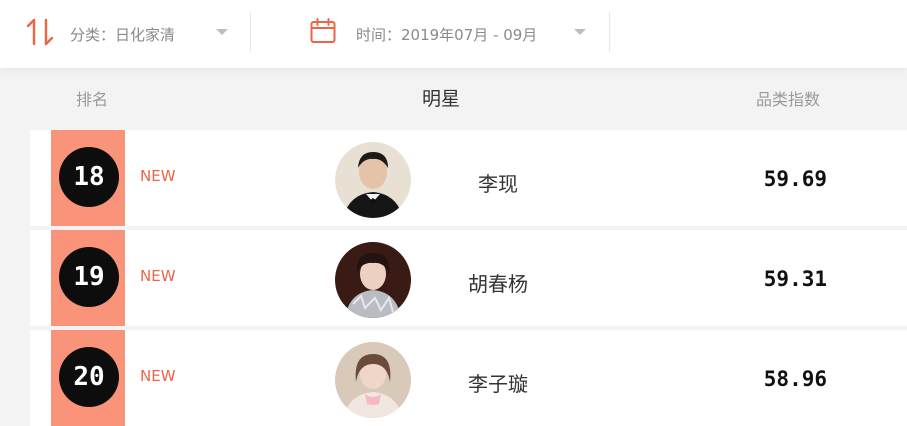 This screenshot has height=426, width=907. I want to click on category-index-score: 59.31, so click(795, 279).